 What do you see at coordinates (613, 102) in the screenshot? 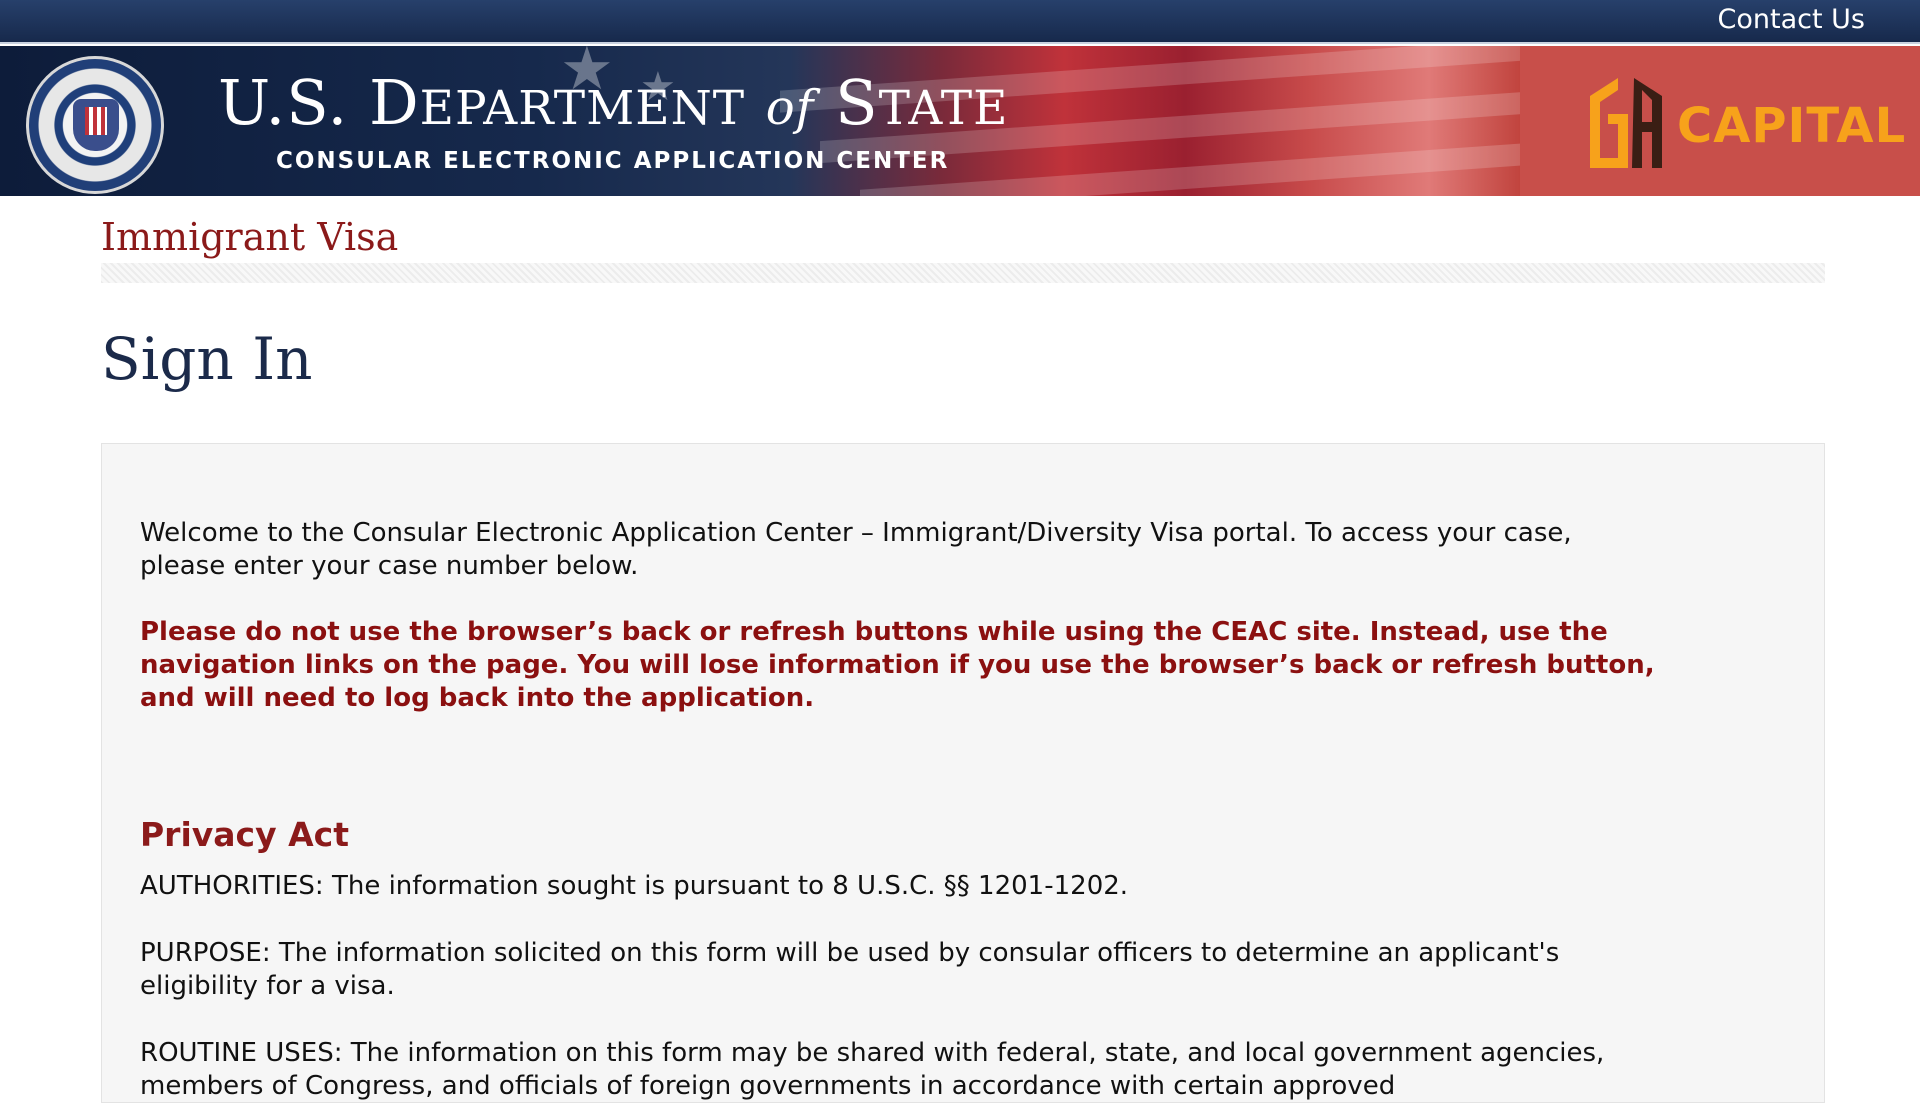
I see `department-title: U.S. DEPARTMENT of STATE` at bounding box center [613, 102].